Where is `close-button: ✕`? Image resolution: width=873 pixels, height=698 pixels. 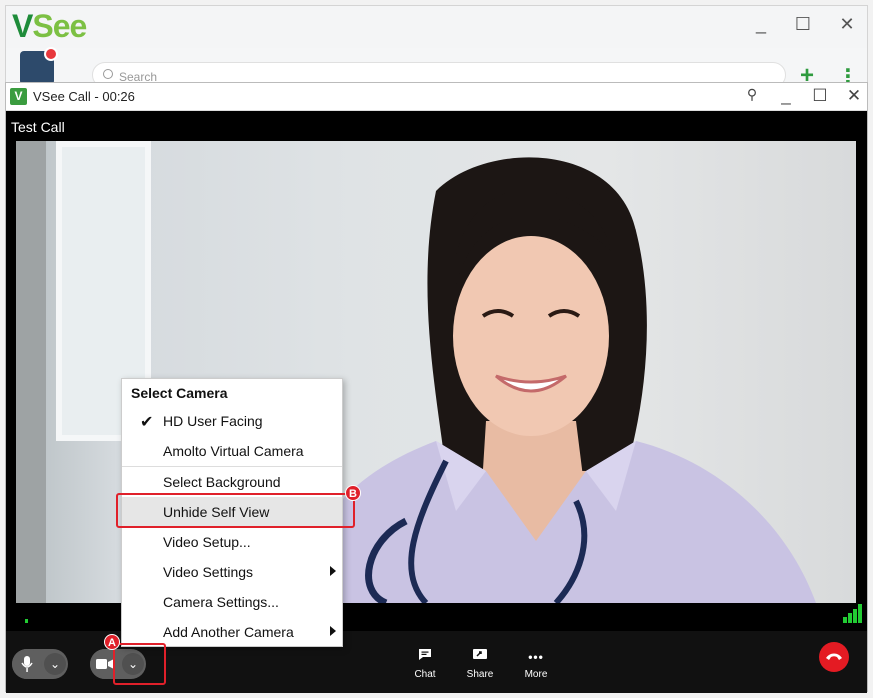 close-button: ✕ is located at coordinates (847, 24).